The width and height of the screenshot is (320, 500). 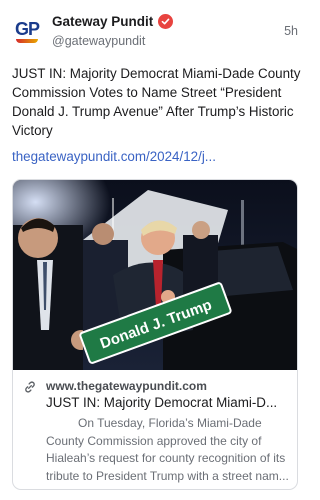 What do you see at coordinates (291, 31) in the screenshot?
I see `timestamp: 5h` at bounding box center [291, 31].